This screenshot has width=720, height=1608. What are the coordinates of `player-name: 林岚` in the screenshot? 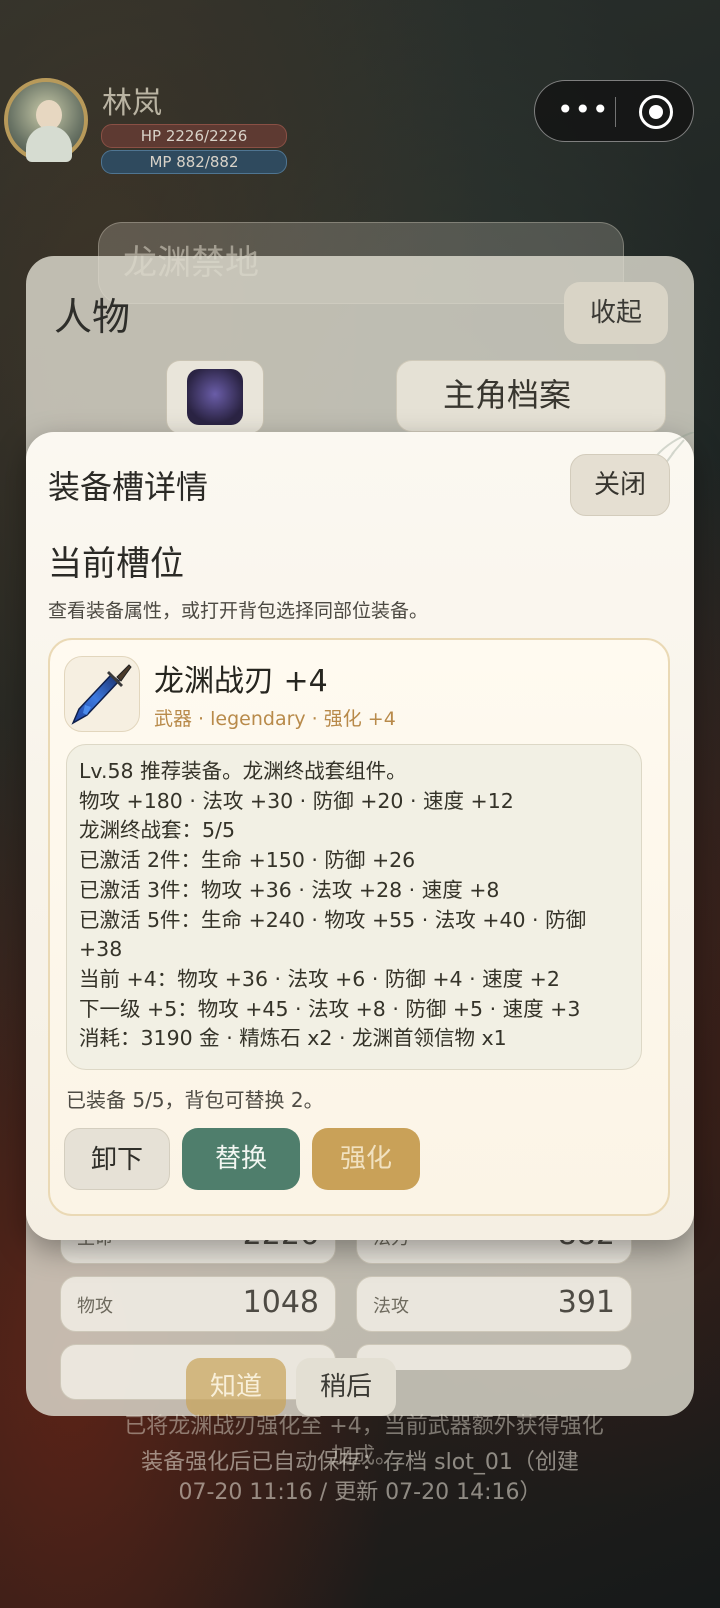 It's located at (132, 103).